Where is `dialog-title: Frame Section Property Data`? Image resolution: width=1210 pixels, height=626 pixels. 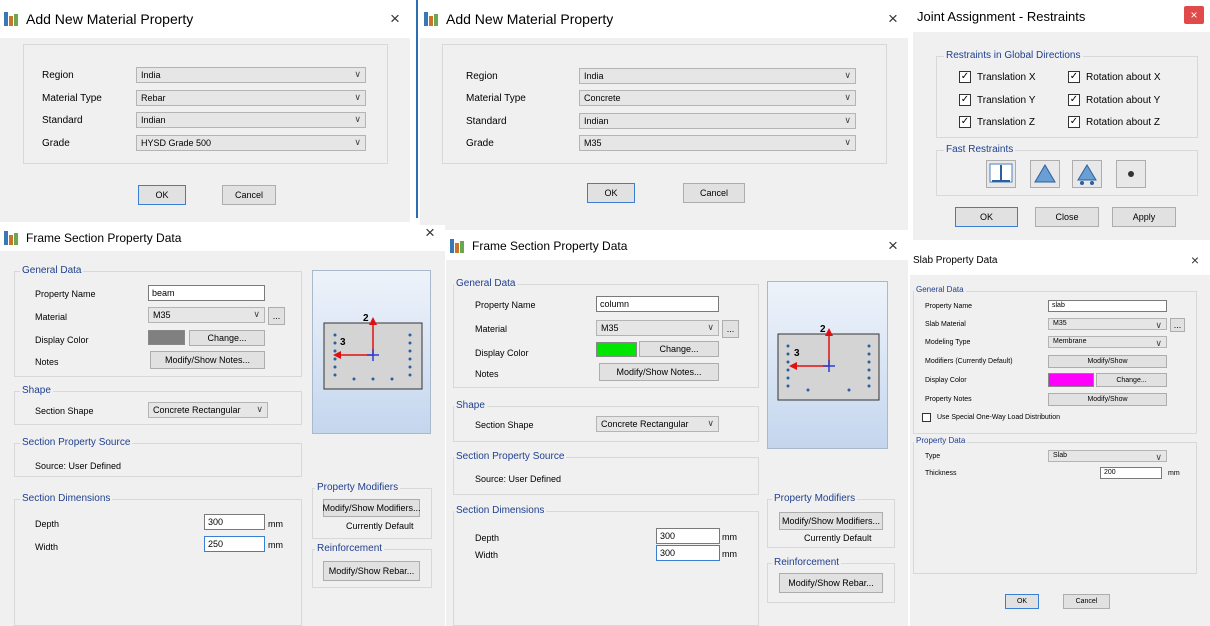
dialog-title: Frame Section Property Data is located at coordinates (550, 246).